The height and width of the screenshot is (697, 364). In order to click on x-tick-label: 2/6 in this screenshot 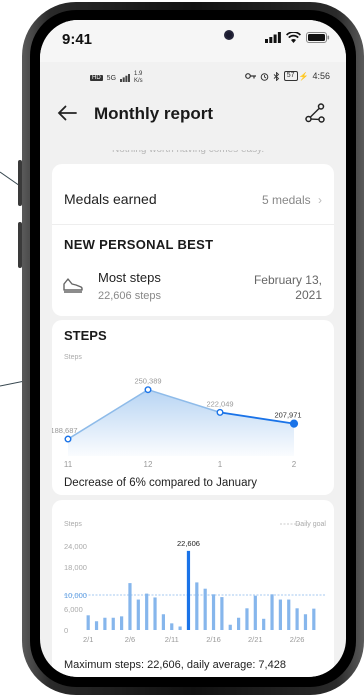, I will do `click(130, 639)`.